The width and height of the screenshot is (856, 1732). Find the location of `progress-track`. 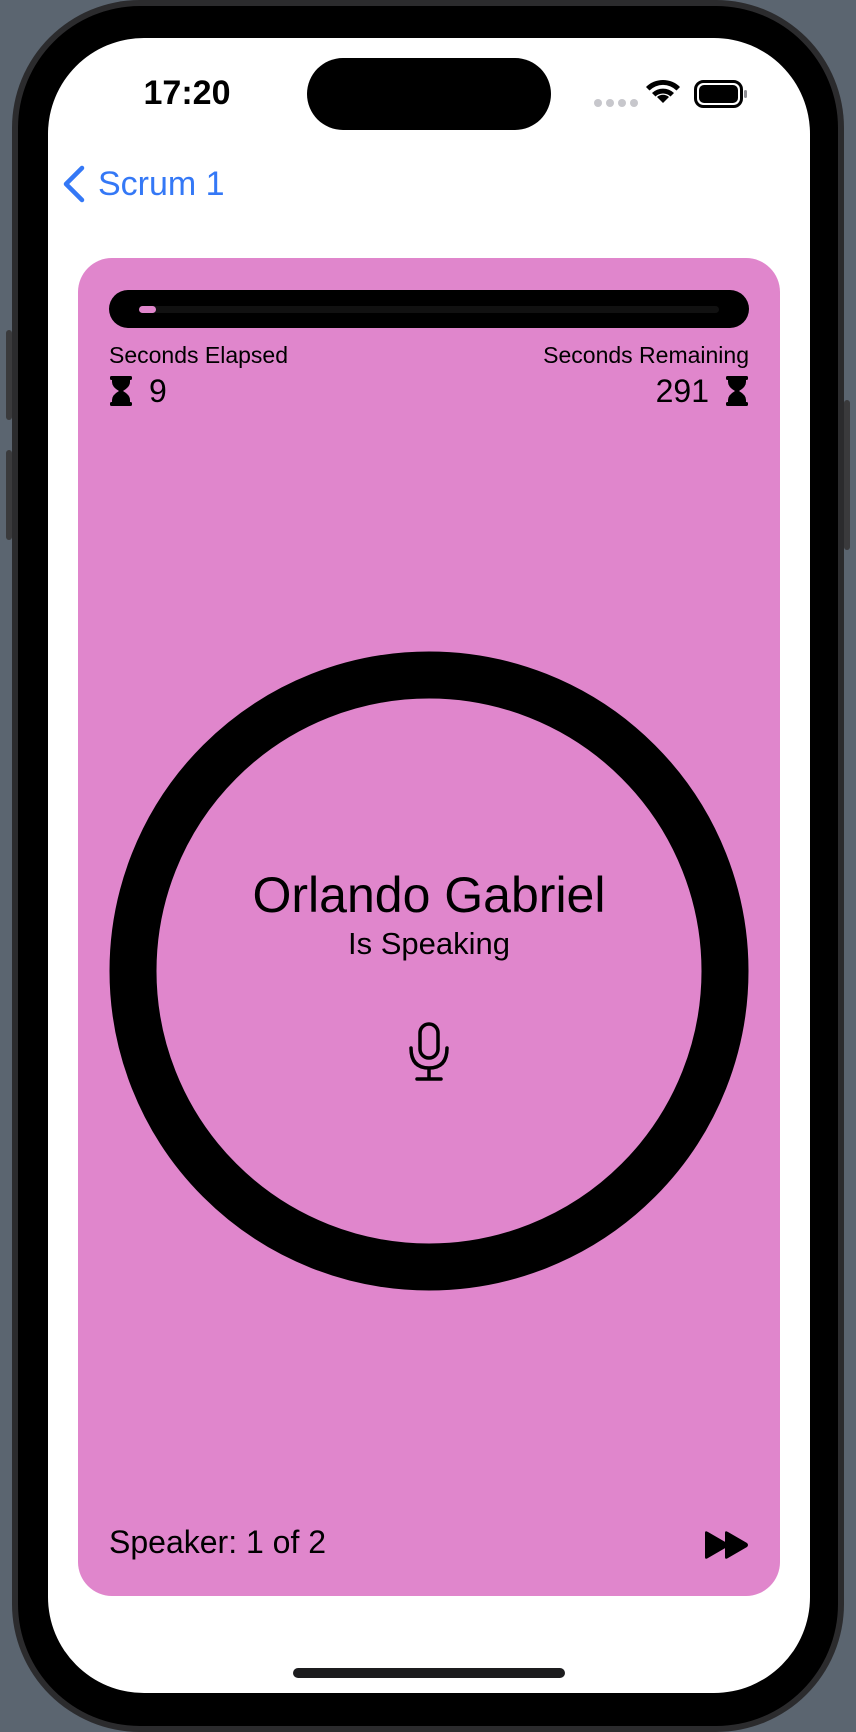

progress-track is located at coordinates (429, 309).